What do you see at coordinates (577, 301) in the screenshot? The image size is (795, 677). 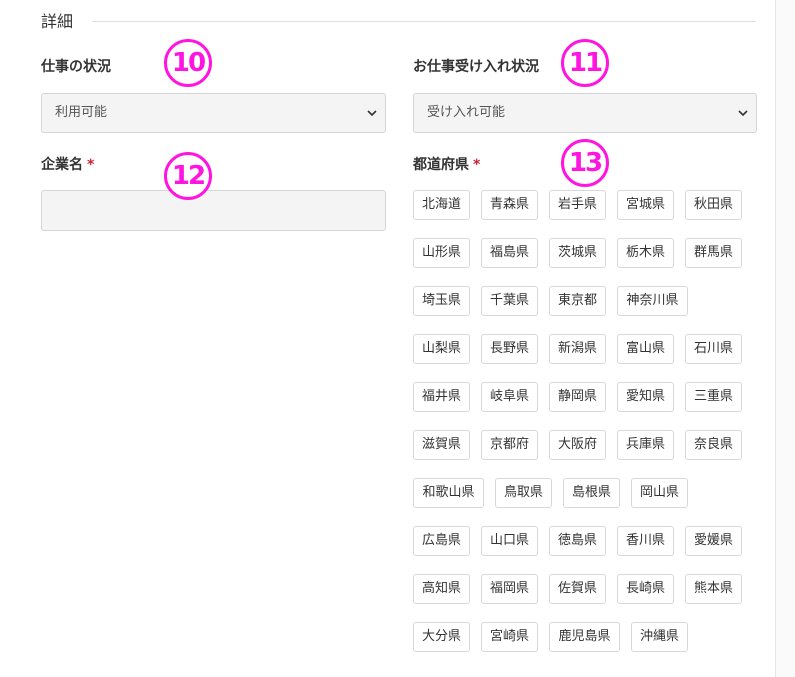 I see `prefecture-option: 東京都` at bounding box center [577, 301].